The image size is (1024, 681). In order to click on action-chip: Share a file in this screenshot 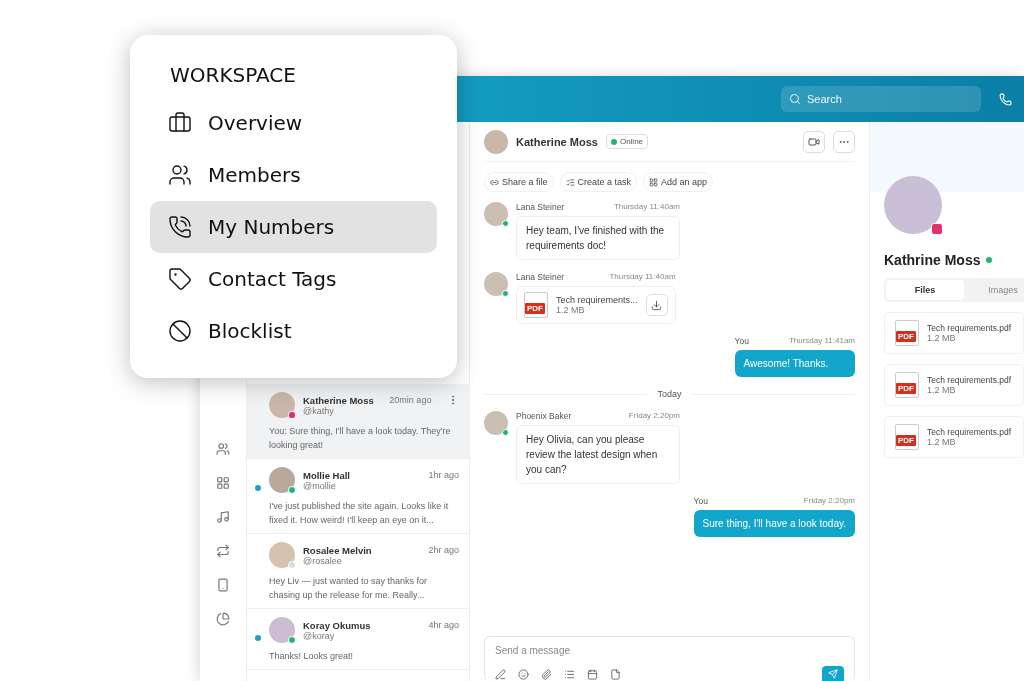, I will do `click(519, 182)`.